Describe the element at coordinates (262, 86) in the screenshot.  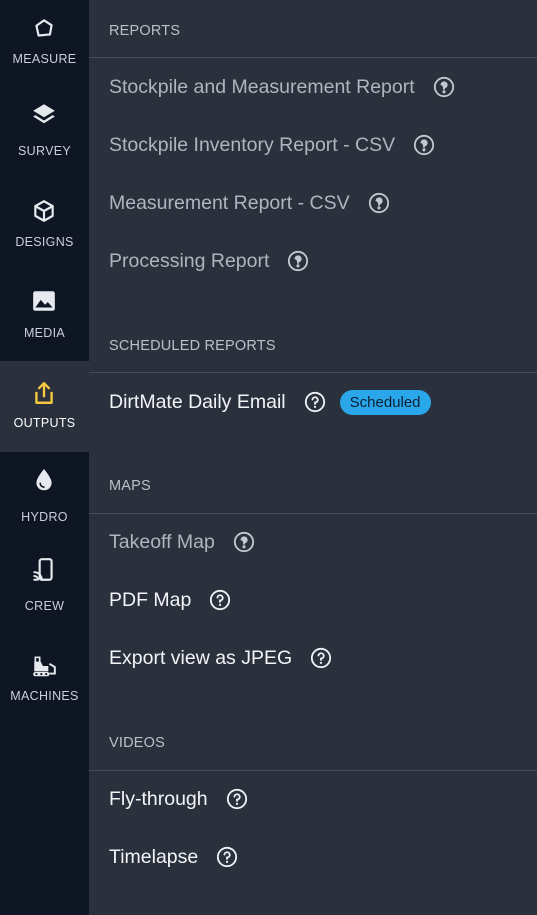
I see `list-item-label: Stockpile and Measurement Report` at that location.